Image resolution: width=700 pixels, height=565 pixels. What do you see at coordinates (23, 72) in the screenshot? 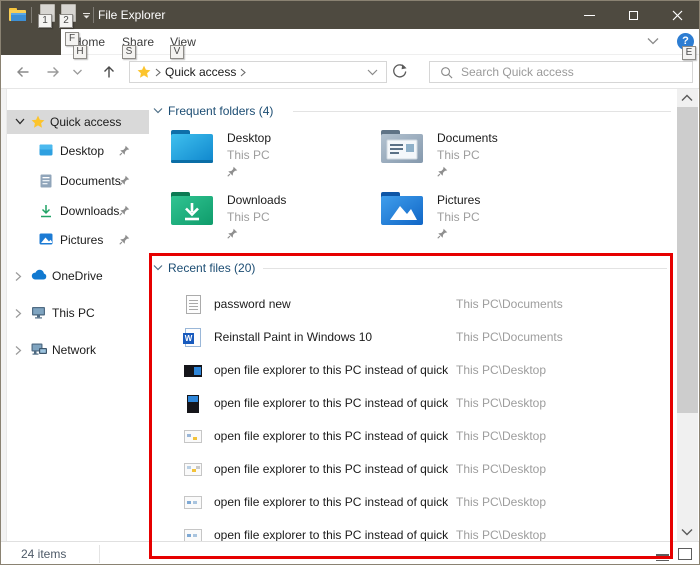
I see `back-icon` at bounding box center [23, 72].